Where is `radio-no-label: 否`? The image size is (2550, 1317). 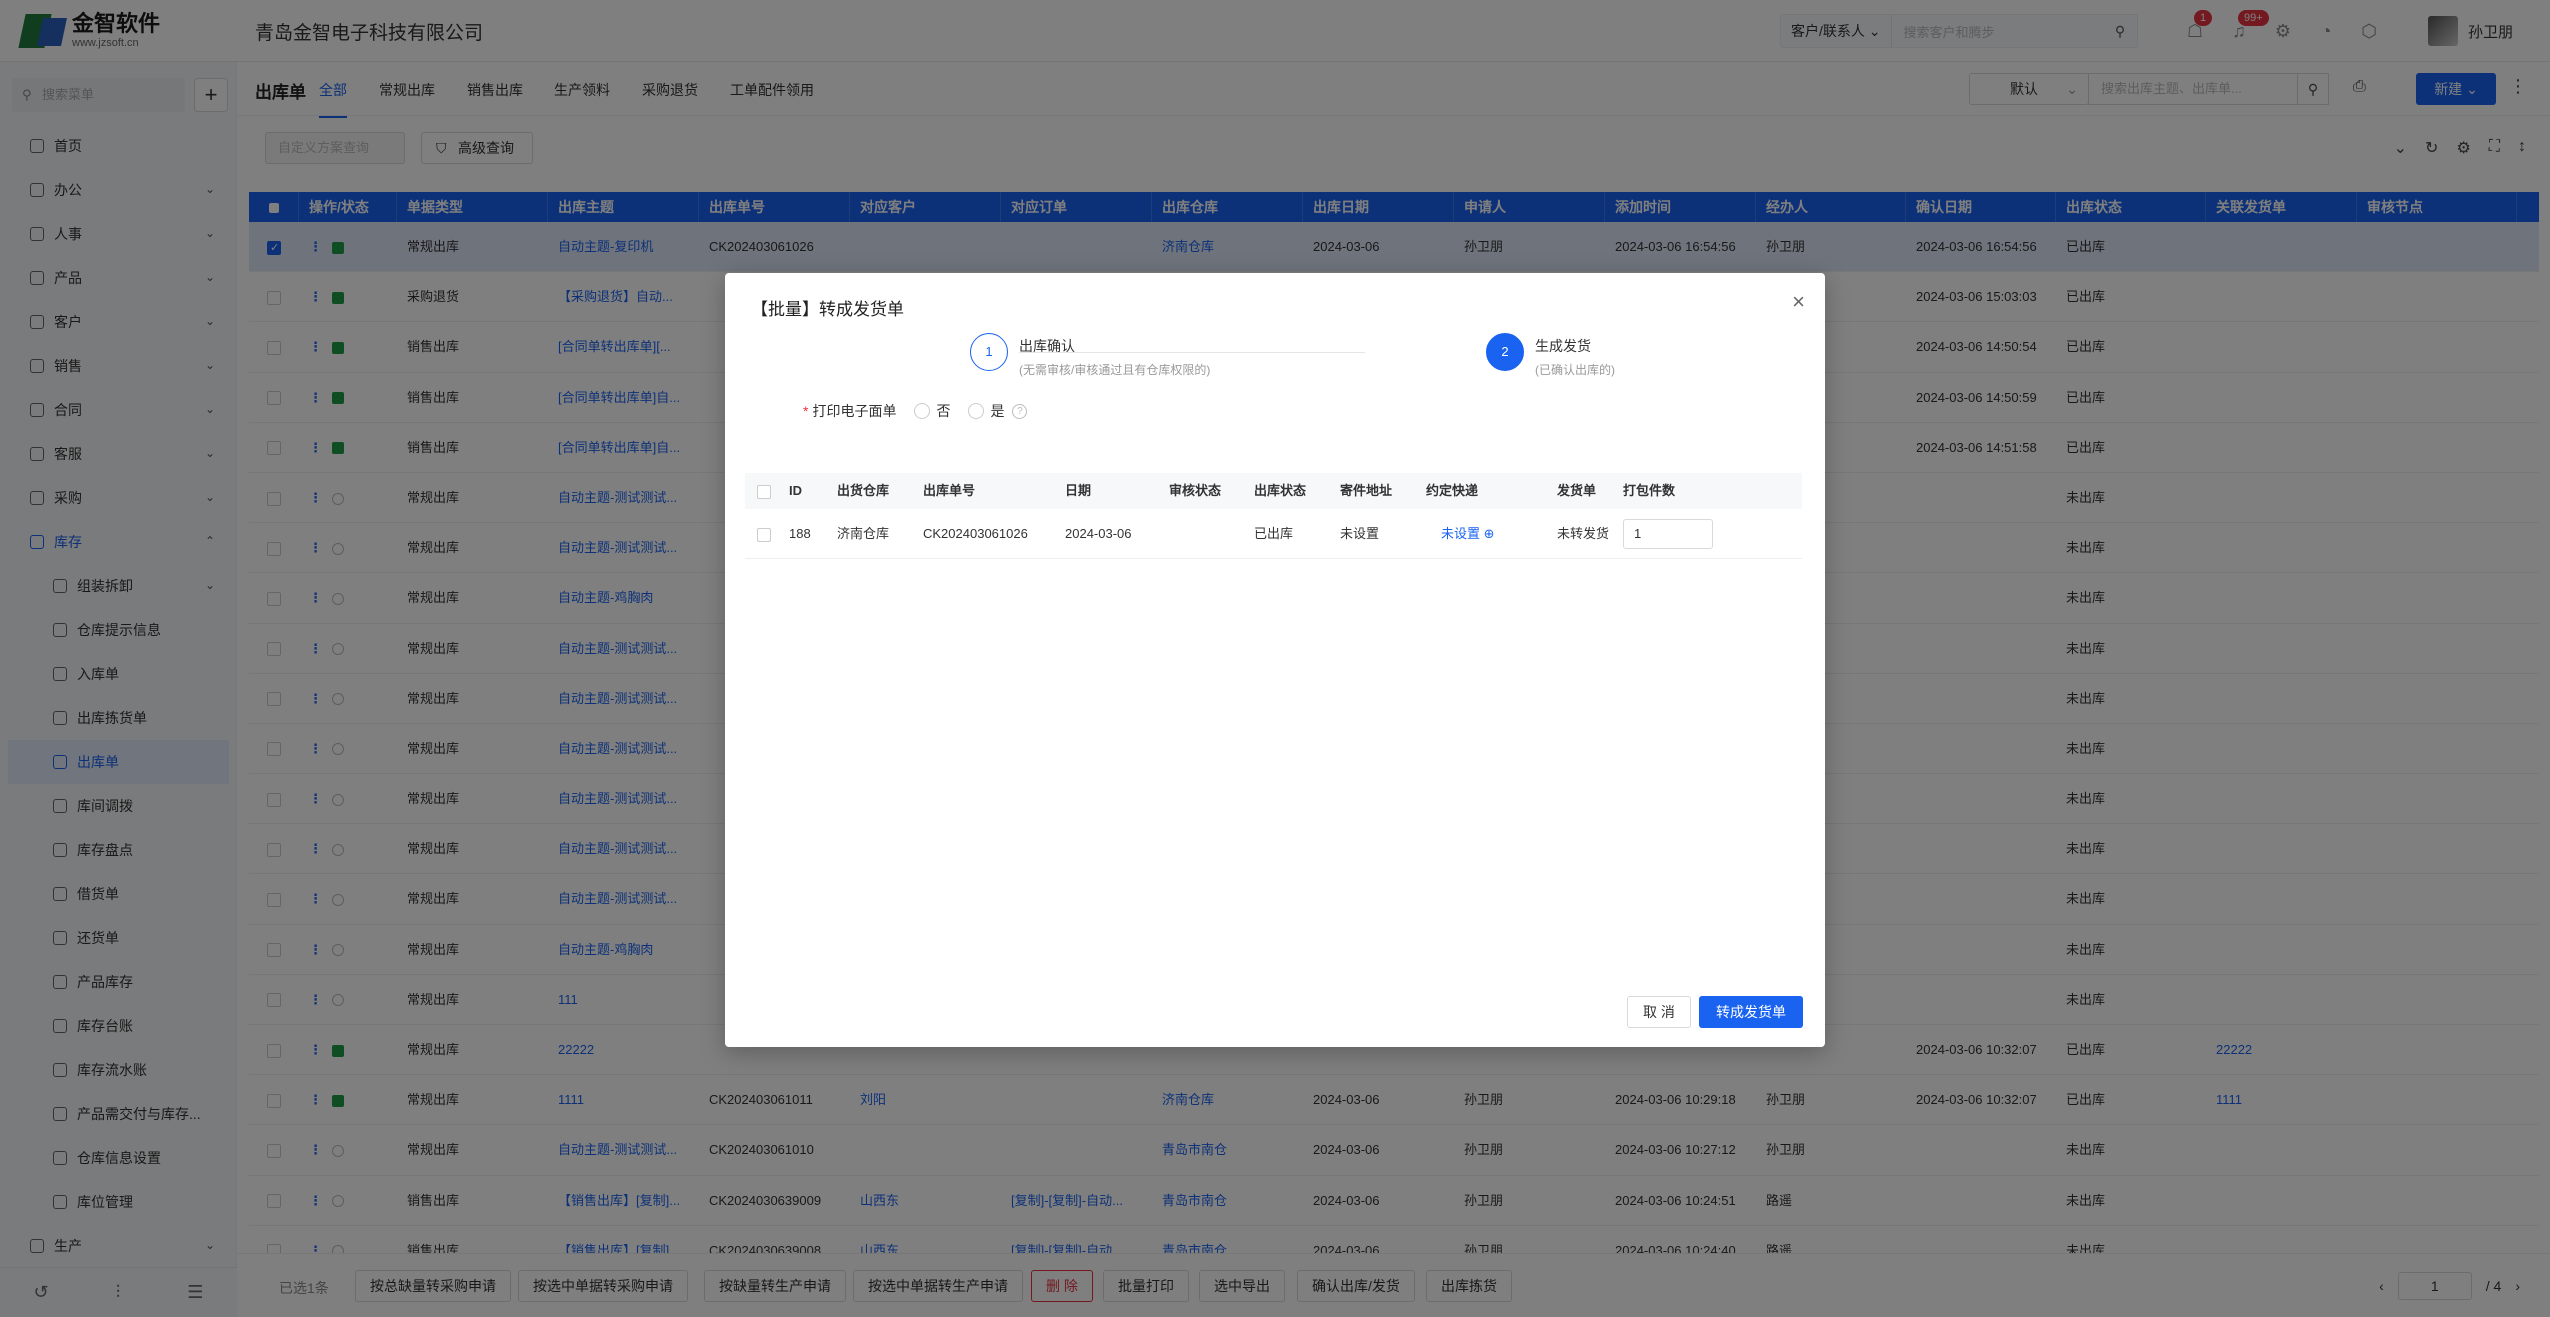 radio-no-label: 否 is located at coordinates (943, 411).